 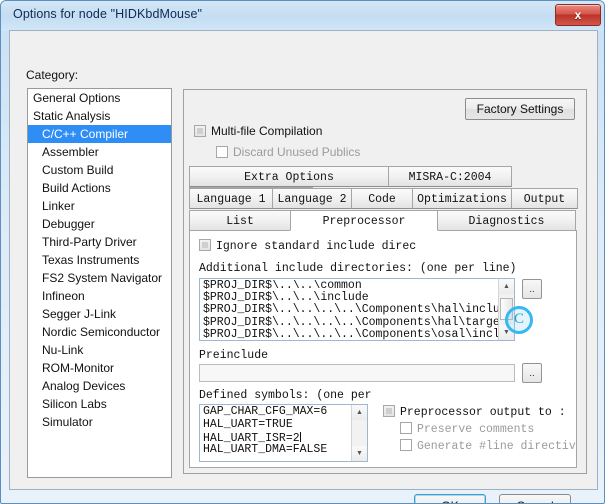 What do you see at coordinates (99, 224) in the screenshot?
I see `sidebar-item-debugger: Debugger` at bounding box center [99, 224].